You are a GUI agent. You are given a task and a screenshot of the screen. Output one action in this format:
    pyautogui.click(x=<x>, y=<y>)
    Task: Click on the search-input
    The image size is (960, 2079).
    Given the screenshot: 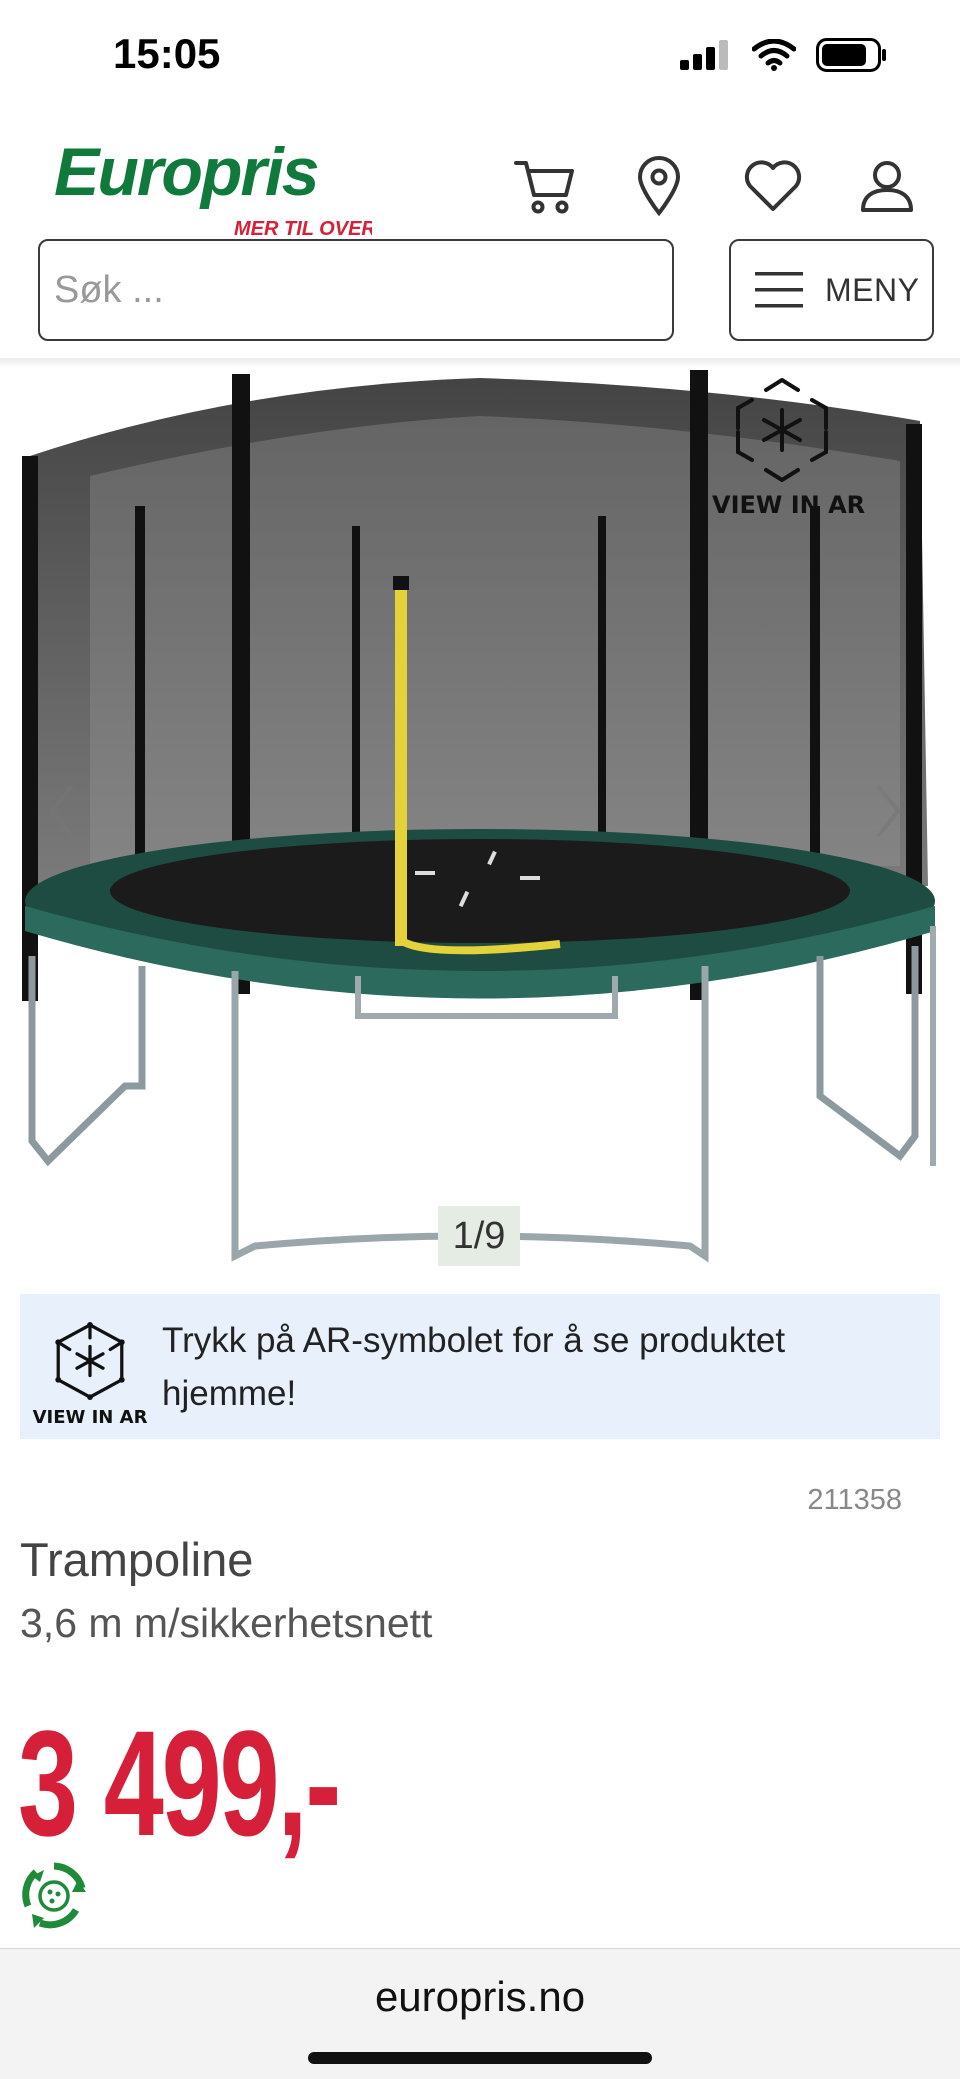 What is the action you would take?
    pyautogui.click(x=356, y=290)
    